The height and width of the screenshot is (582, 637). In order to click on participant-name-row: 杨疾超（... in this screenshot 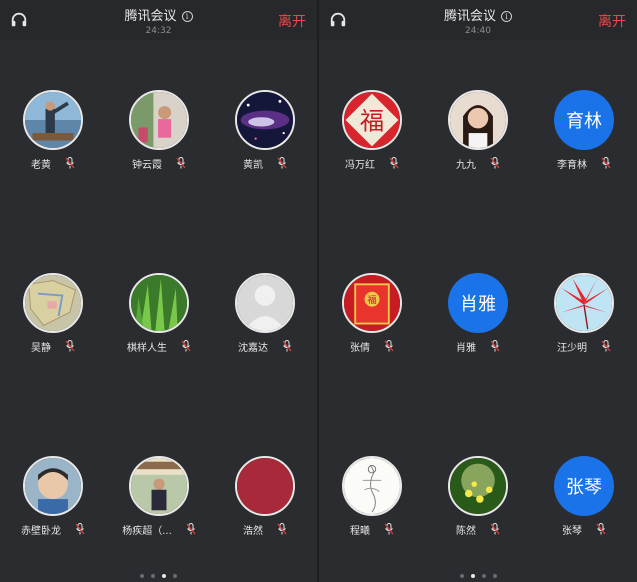, I will do `click(159, 529)`.